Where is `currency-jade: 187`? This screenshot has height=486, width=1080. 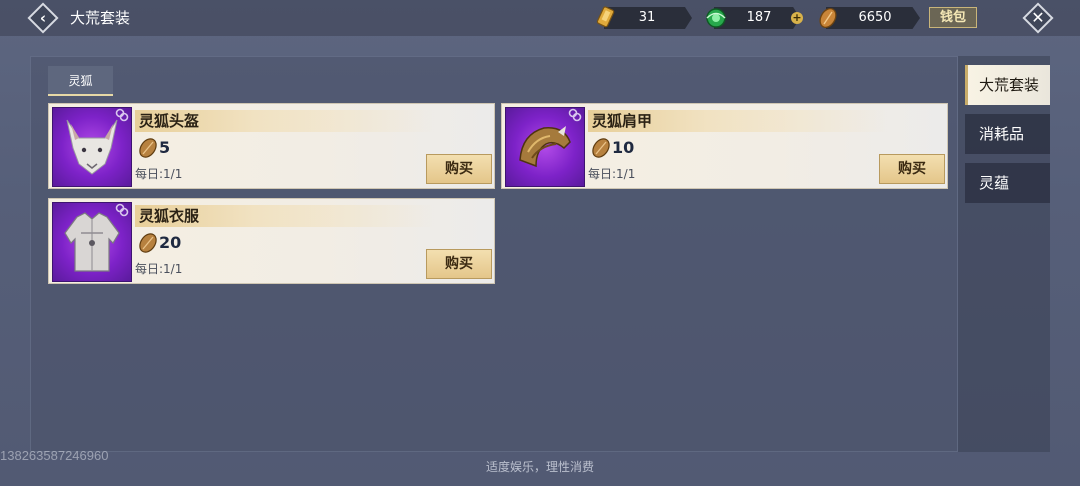
currency-jade: 187 is located at coordinates (754, 18).